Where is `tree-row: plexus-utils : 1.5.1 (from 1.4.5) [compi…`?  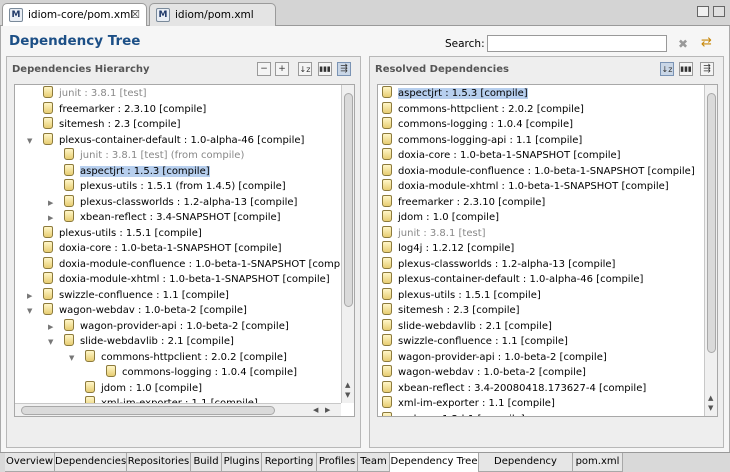
tree-row: plexus-utils : 1.5.1 (from 1.4.5) [compi… is located at coordinates (175, 186).